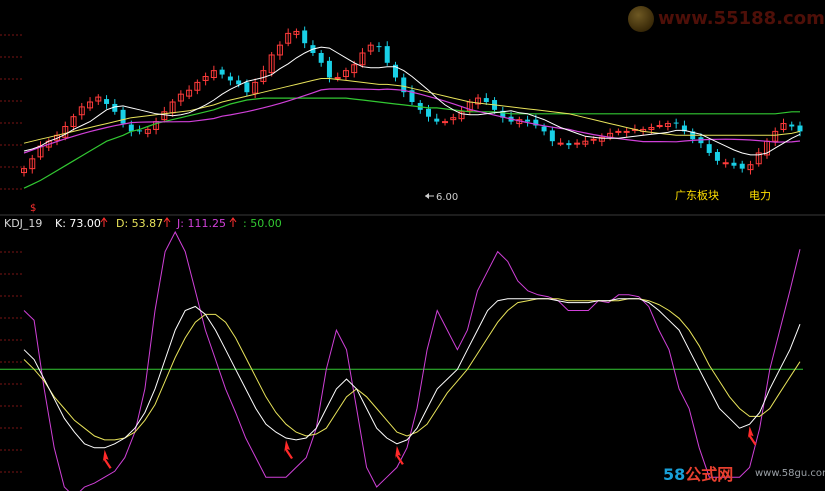 Image resolution: width=825 pixels, height=491 pixels. Describe the element at coordinates (697, 195) in the screenshot. I see `sector-label: 广东板块` at that location.